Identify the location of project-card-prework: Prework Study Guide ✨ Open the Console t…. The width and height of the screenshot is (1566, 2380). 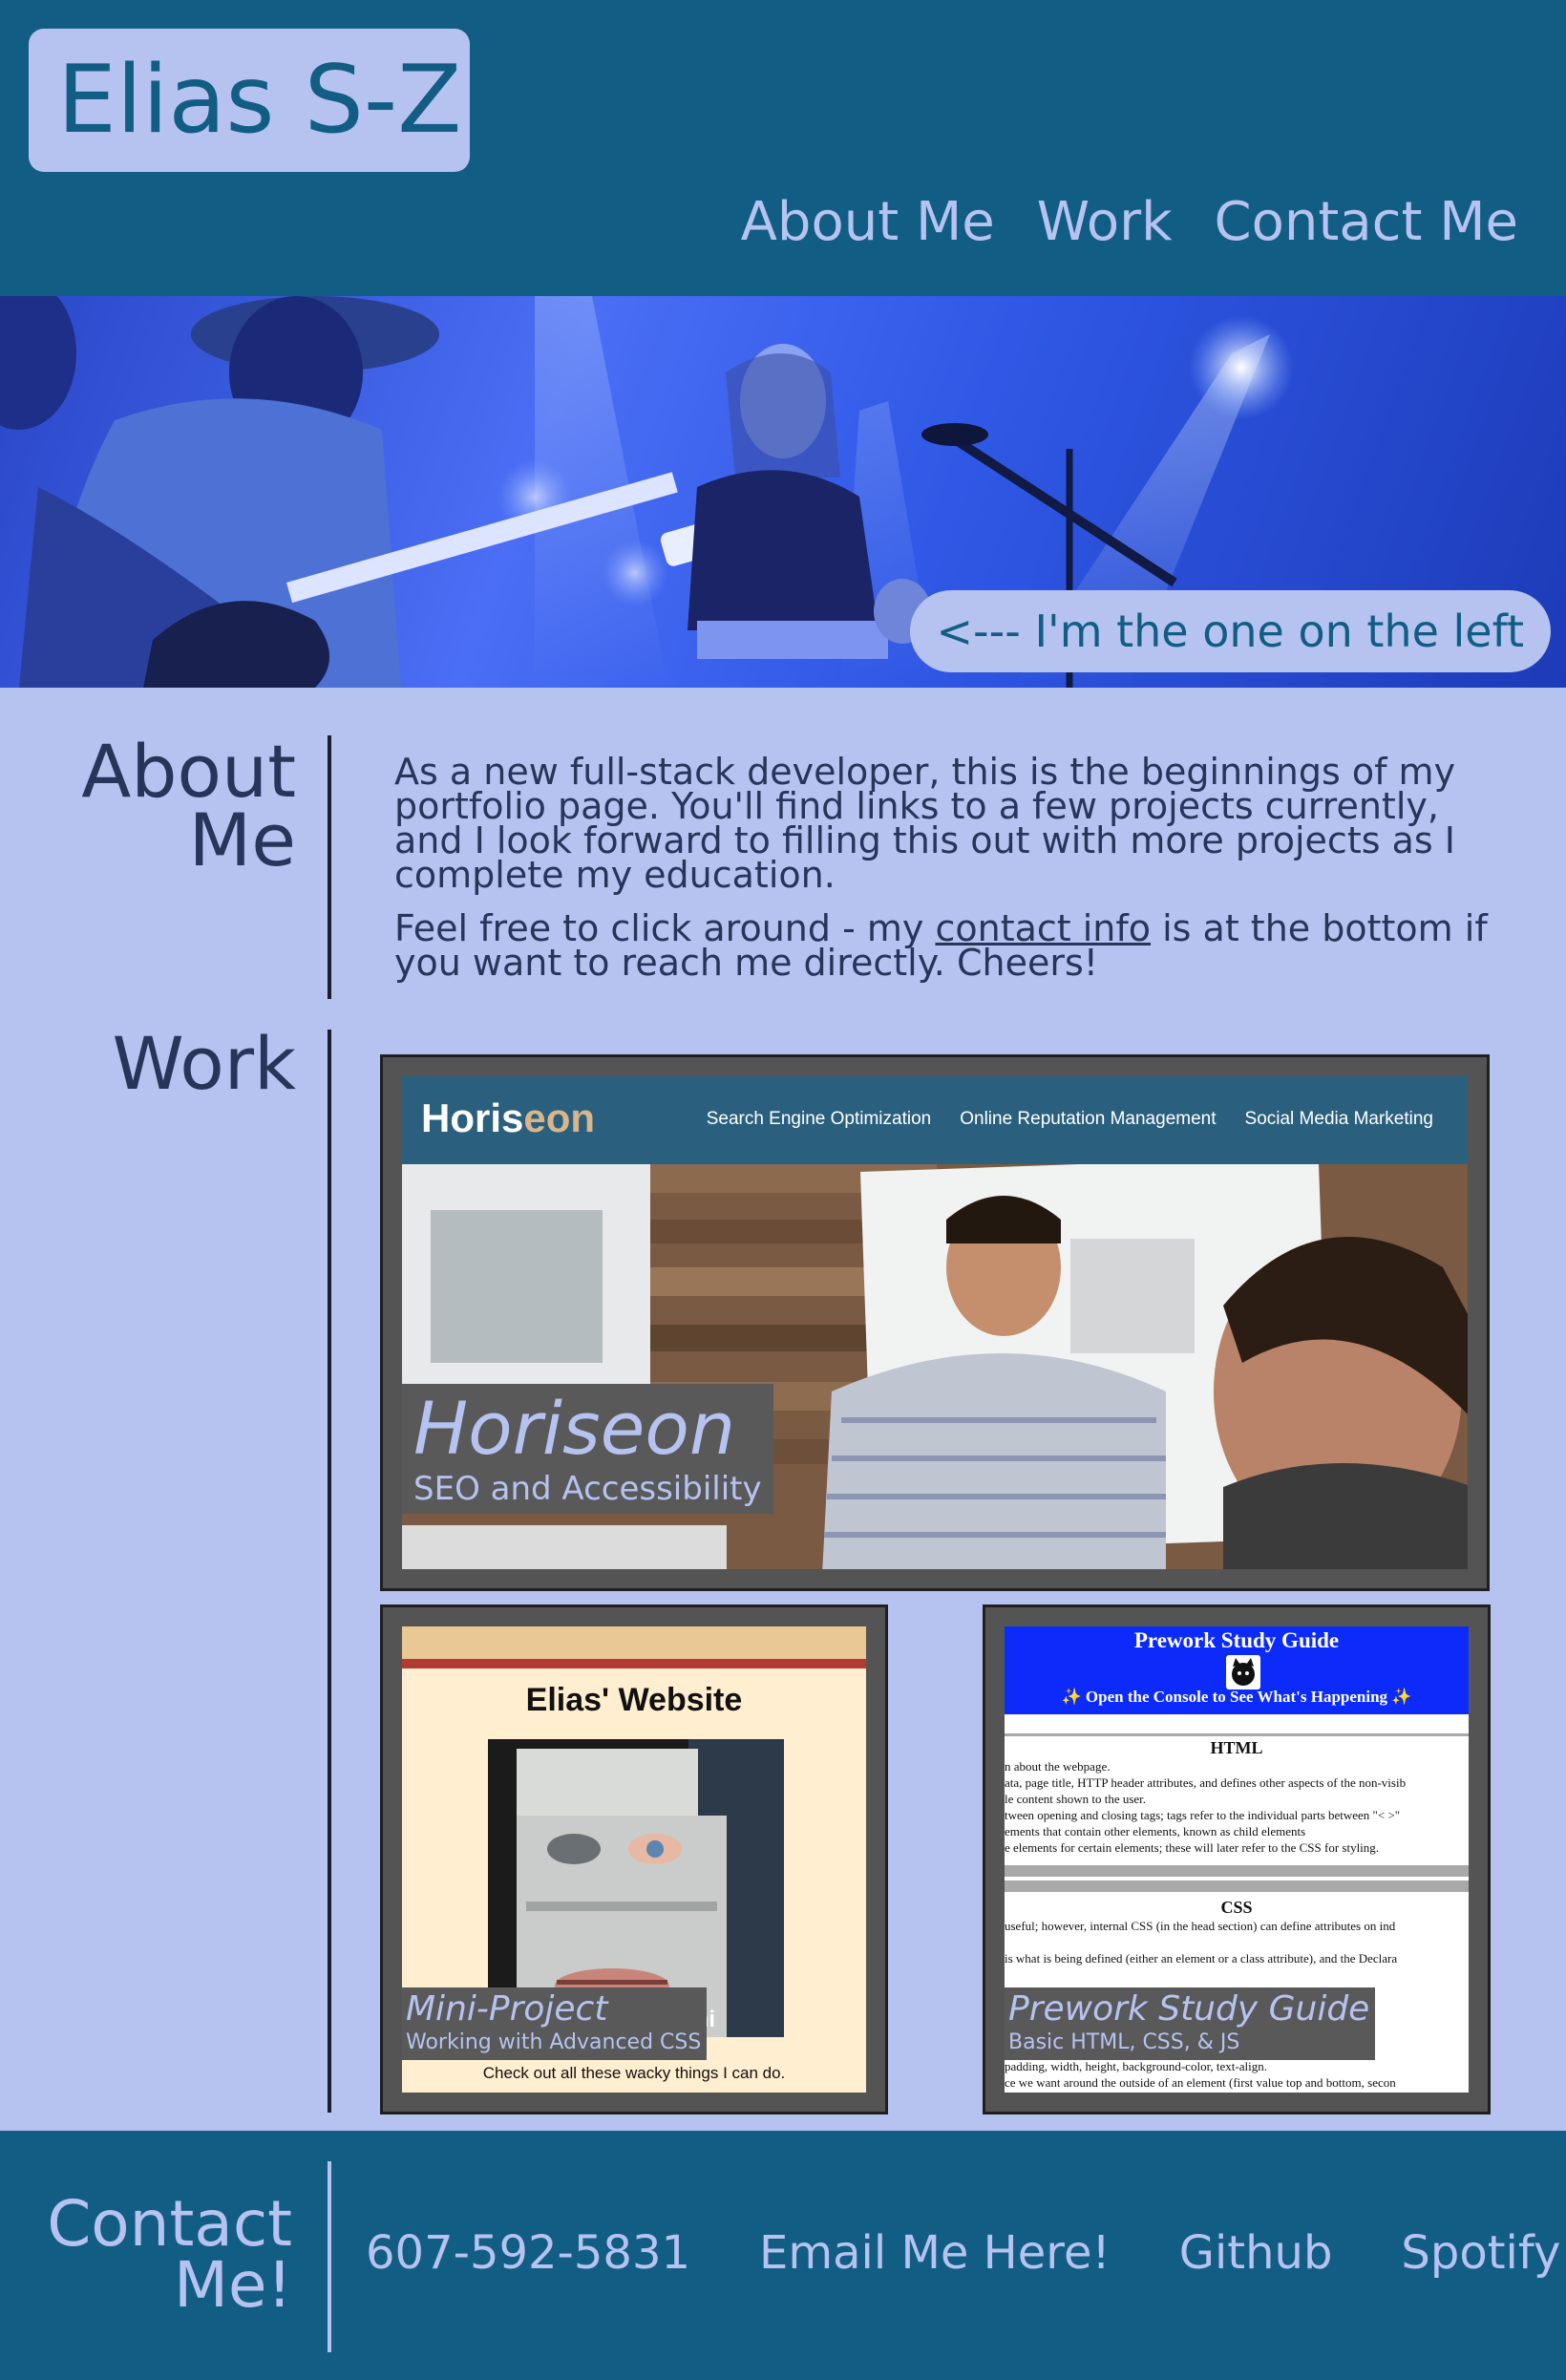
(1237, 1859).